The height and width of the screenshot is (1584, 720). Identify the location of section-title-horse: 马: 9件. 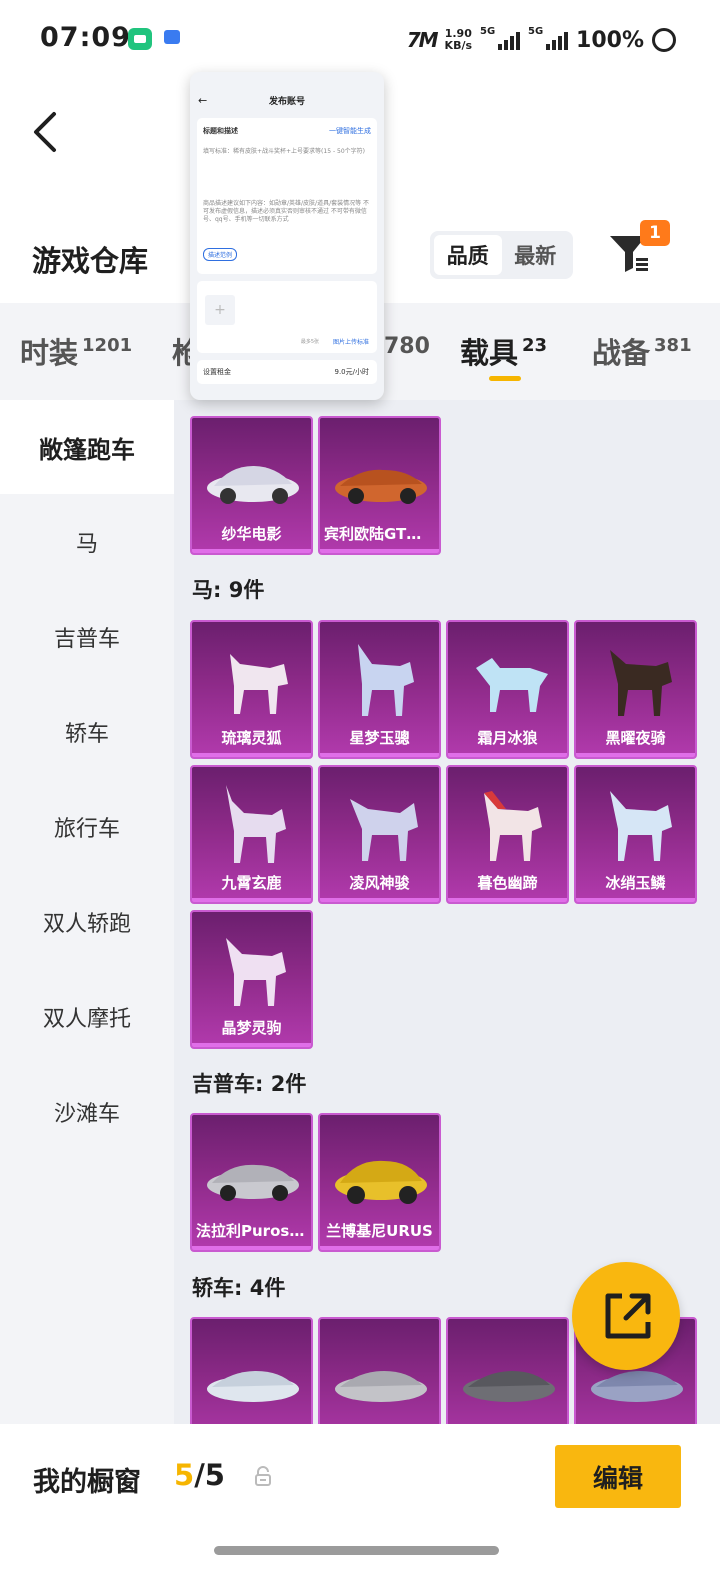
(228, 590).